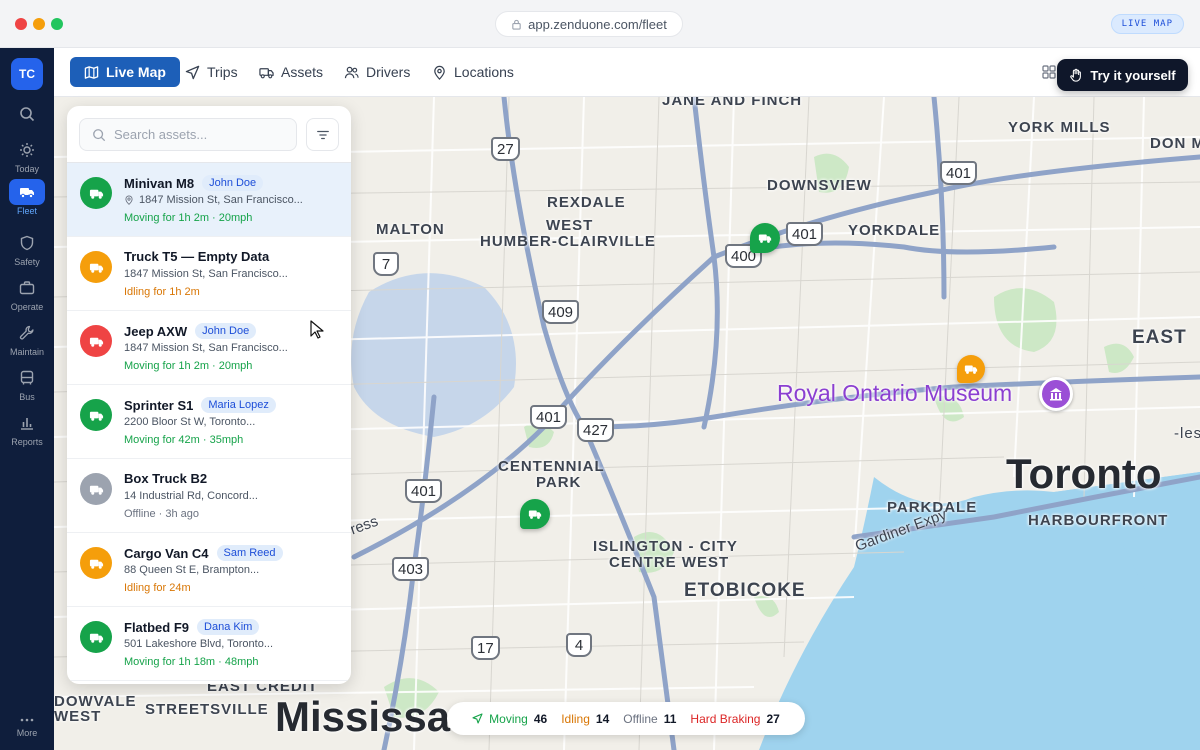  I want to click on sidebar-item-maintain: Maintain, so click(27, 340).